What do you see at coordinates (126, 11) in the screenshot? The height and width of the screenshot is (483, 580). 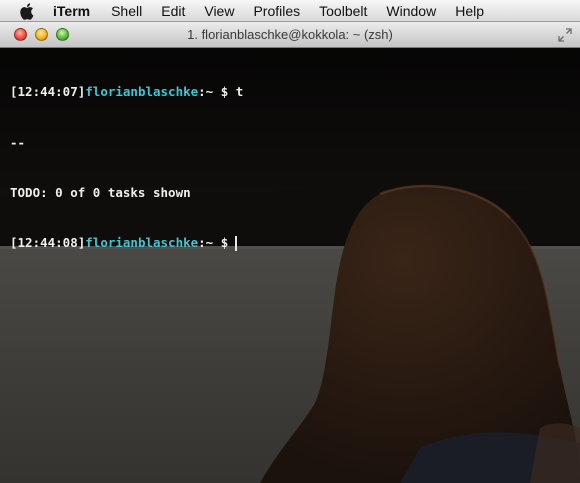 I see `menu-shell: Shell` at bounding box center [126, 11].